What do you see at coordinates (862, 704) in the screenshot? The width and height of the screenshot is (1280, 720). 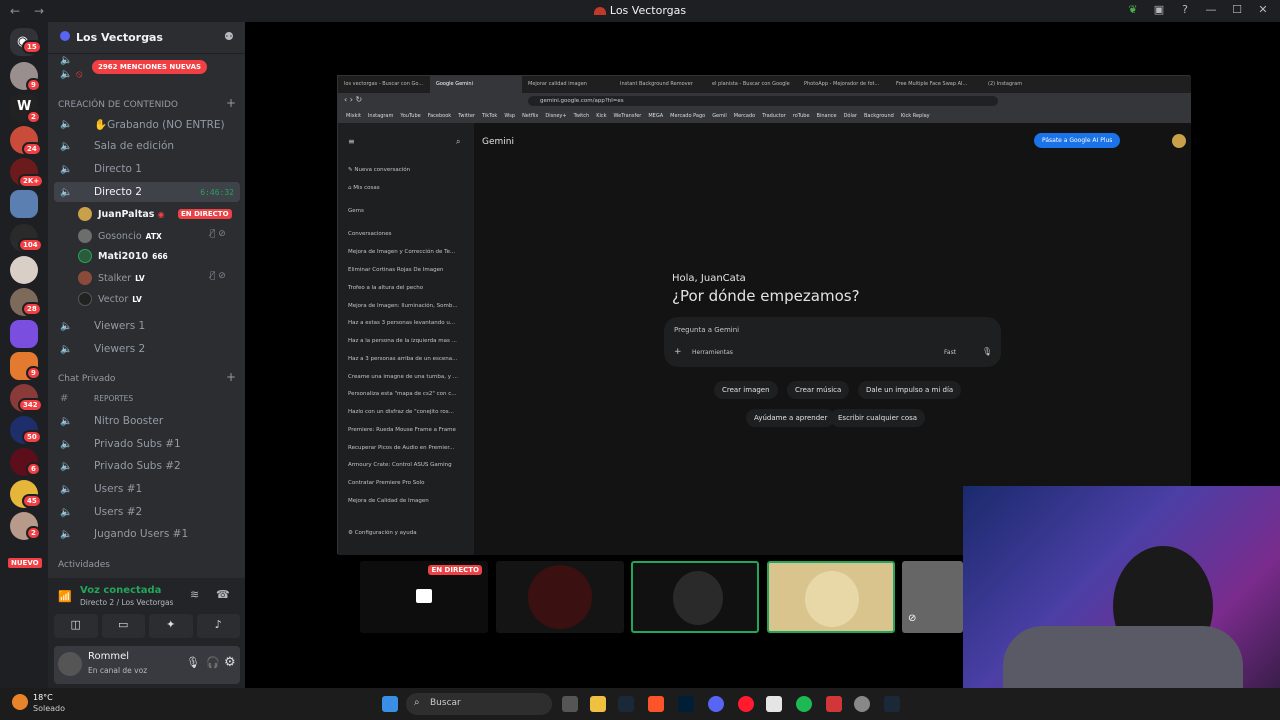 I see `obs-icon` at bounding box center [862, 704].